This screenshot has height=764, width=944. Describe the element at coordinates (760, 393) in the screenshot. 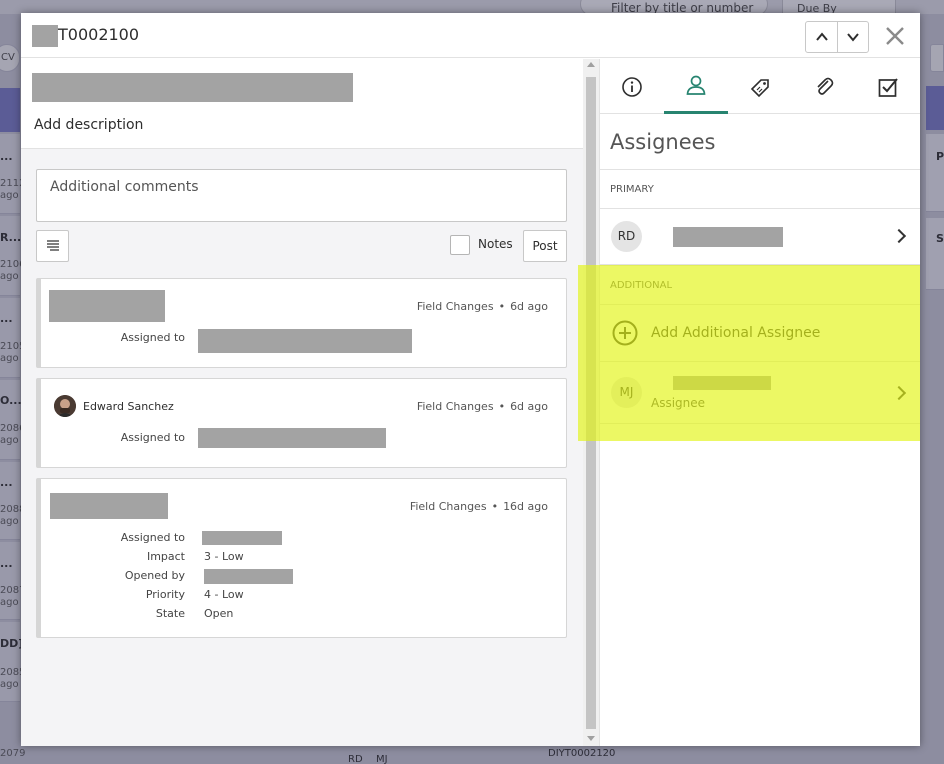

I see `additional-assignee-row: MJ Assignee` at that location.